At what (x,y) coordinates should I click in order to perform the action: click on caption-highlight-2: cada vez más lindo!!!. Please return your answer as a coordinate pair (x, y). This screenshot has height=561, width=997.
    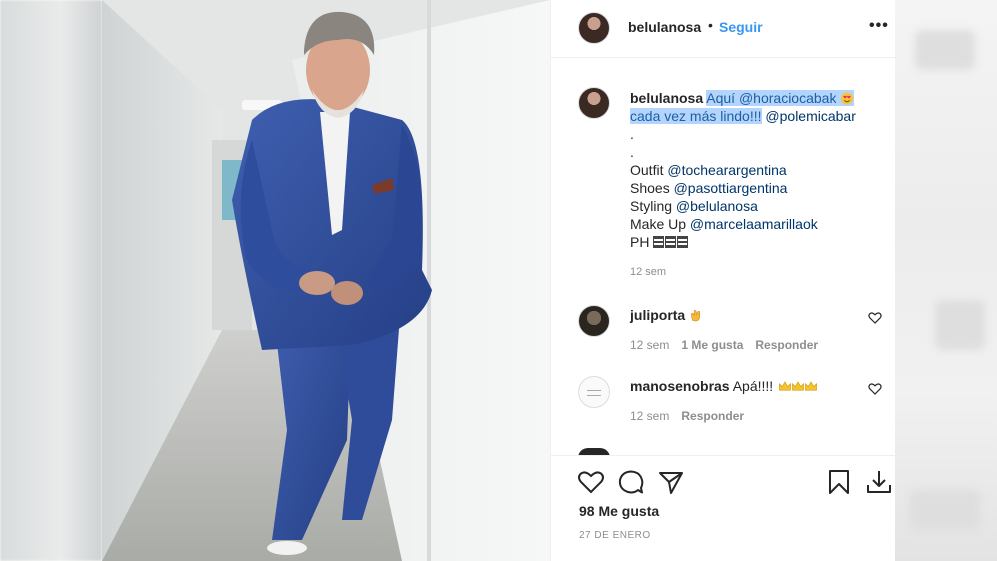
    Looking at the image, I should click on (696, 116).